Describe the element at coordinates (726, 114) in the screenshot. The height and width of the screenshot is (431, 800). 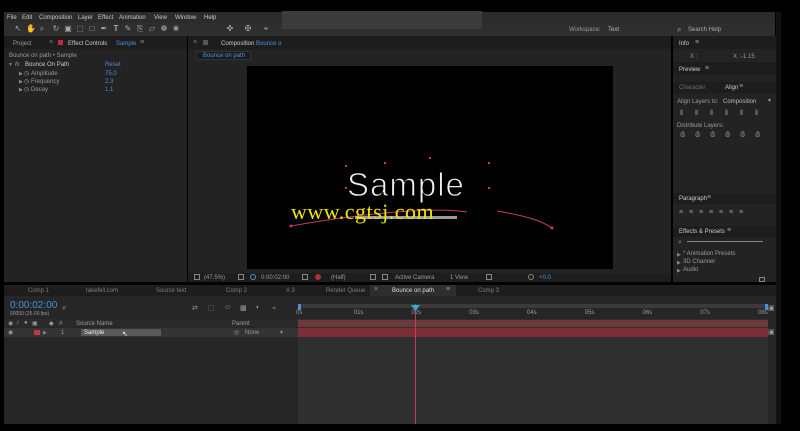
I see `align-button-icon-4: ⫴` at that location.